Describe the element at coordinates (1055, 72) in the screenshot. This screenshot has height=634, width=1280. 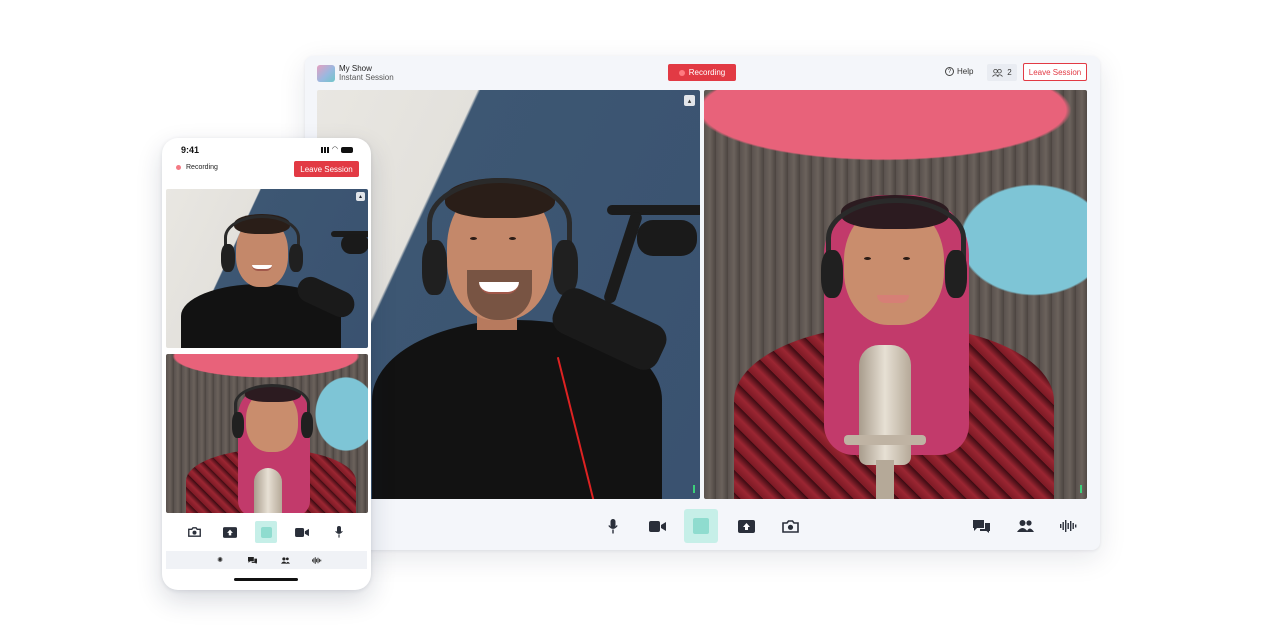
I see `leave-session-button: Leave Session` at that location.